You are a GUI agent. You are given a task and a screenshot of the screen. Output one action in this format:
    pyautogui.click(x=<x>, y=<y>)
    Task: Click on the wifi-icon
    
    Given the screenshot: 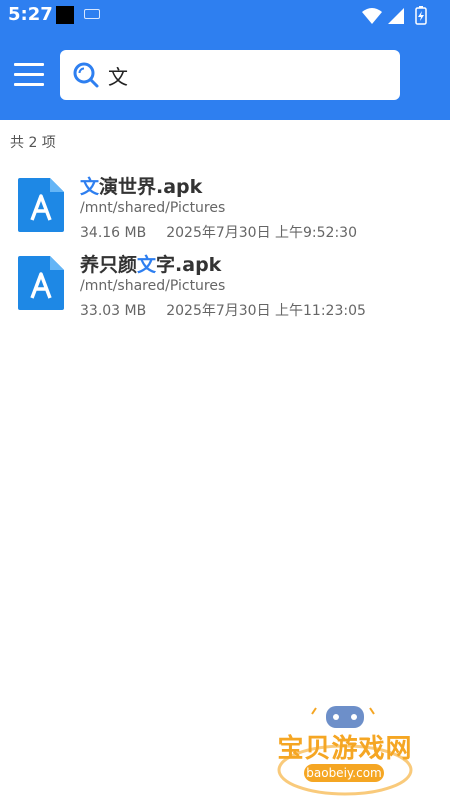 What is the action you would take?
    pyautogui.click(x=372, y=16)
    